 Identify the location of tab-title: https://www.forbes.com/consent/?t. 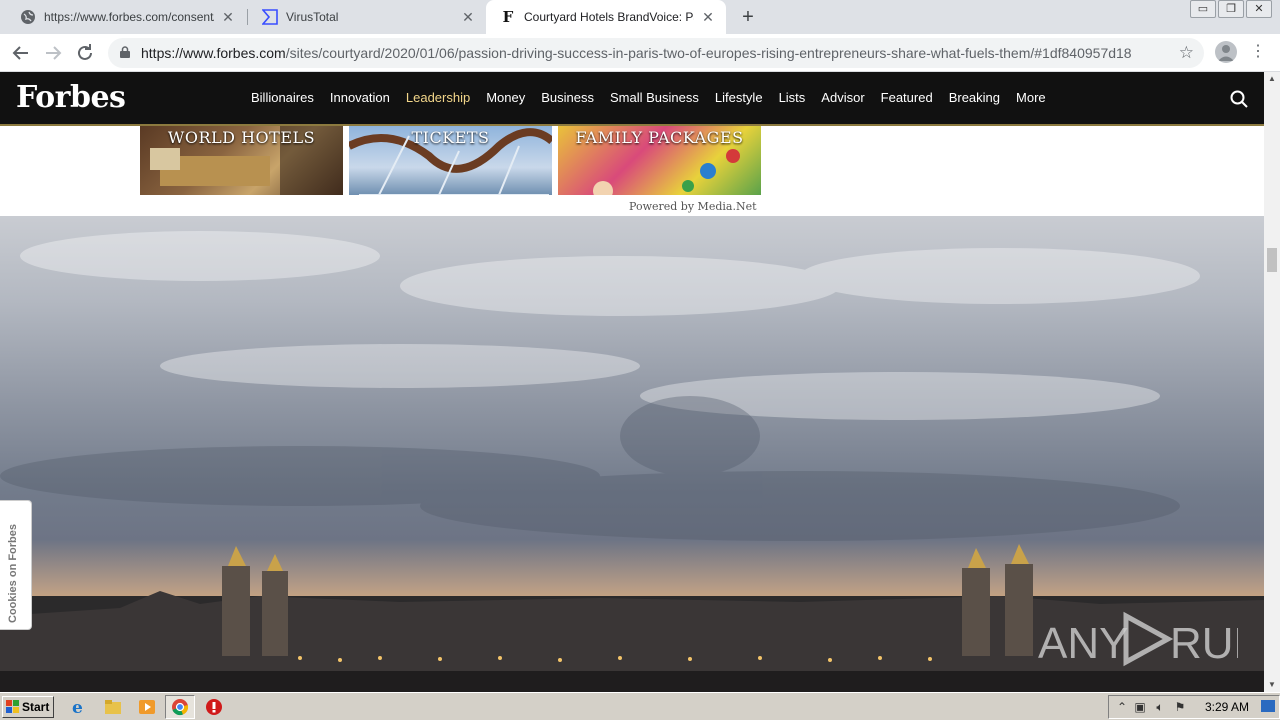
(129, 17).